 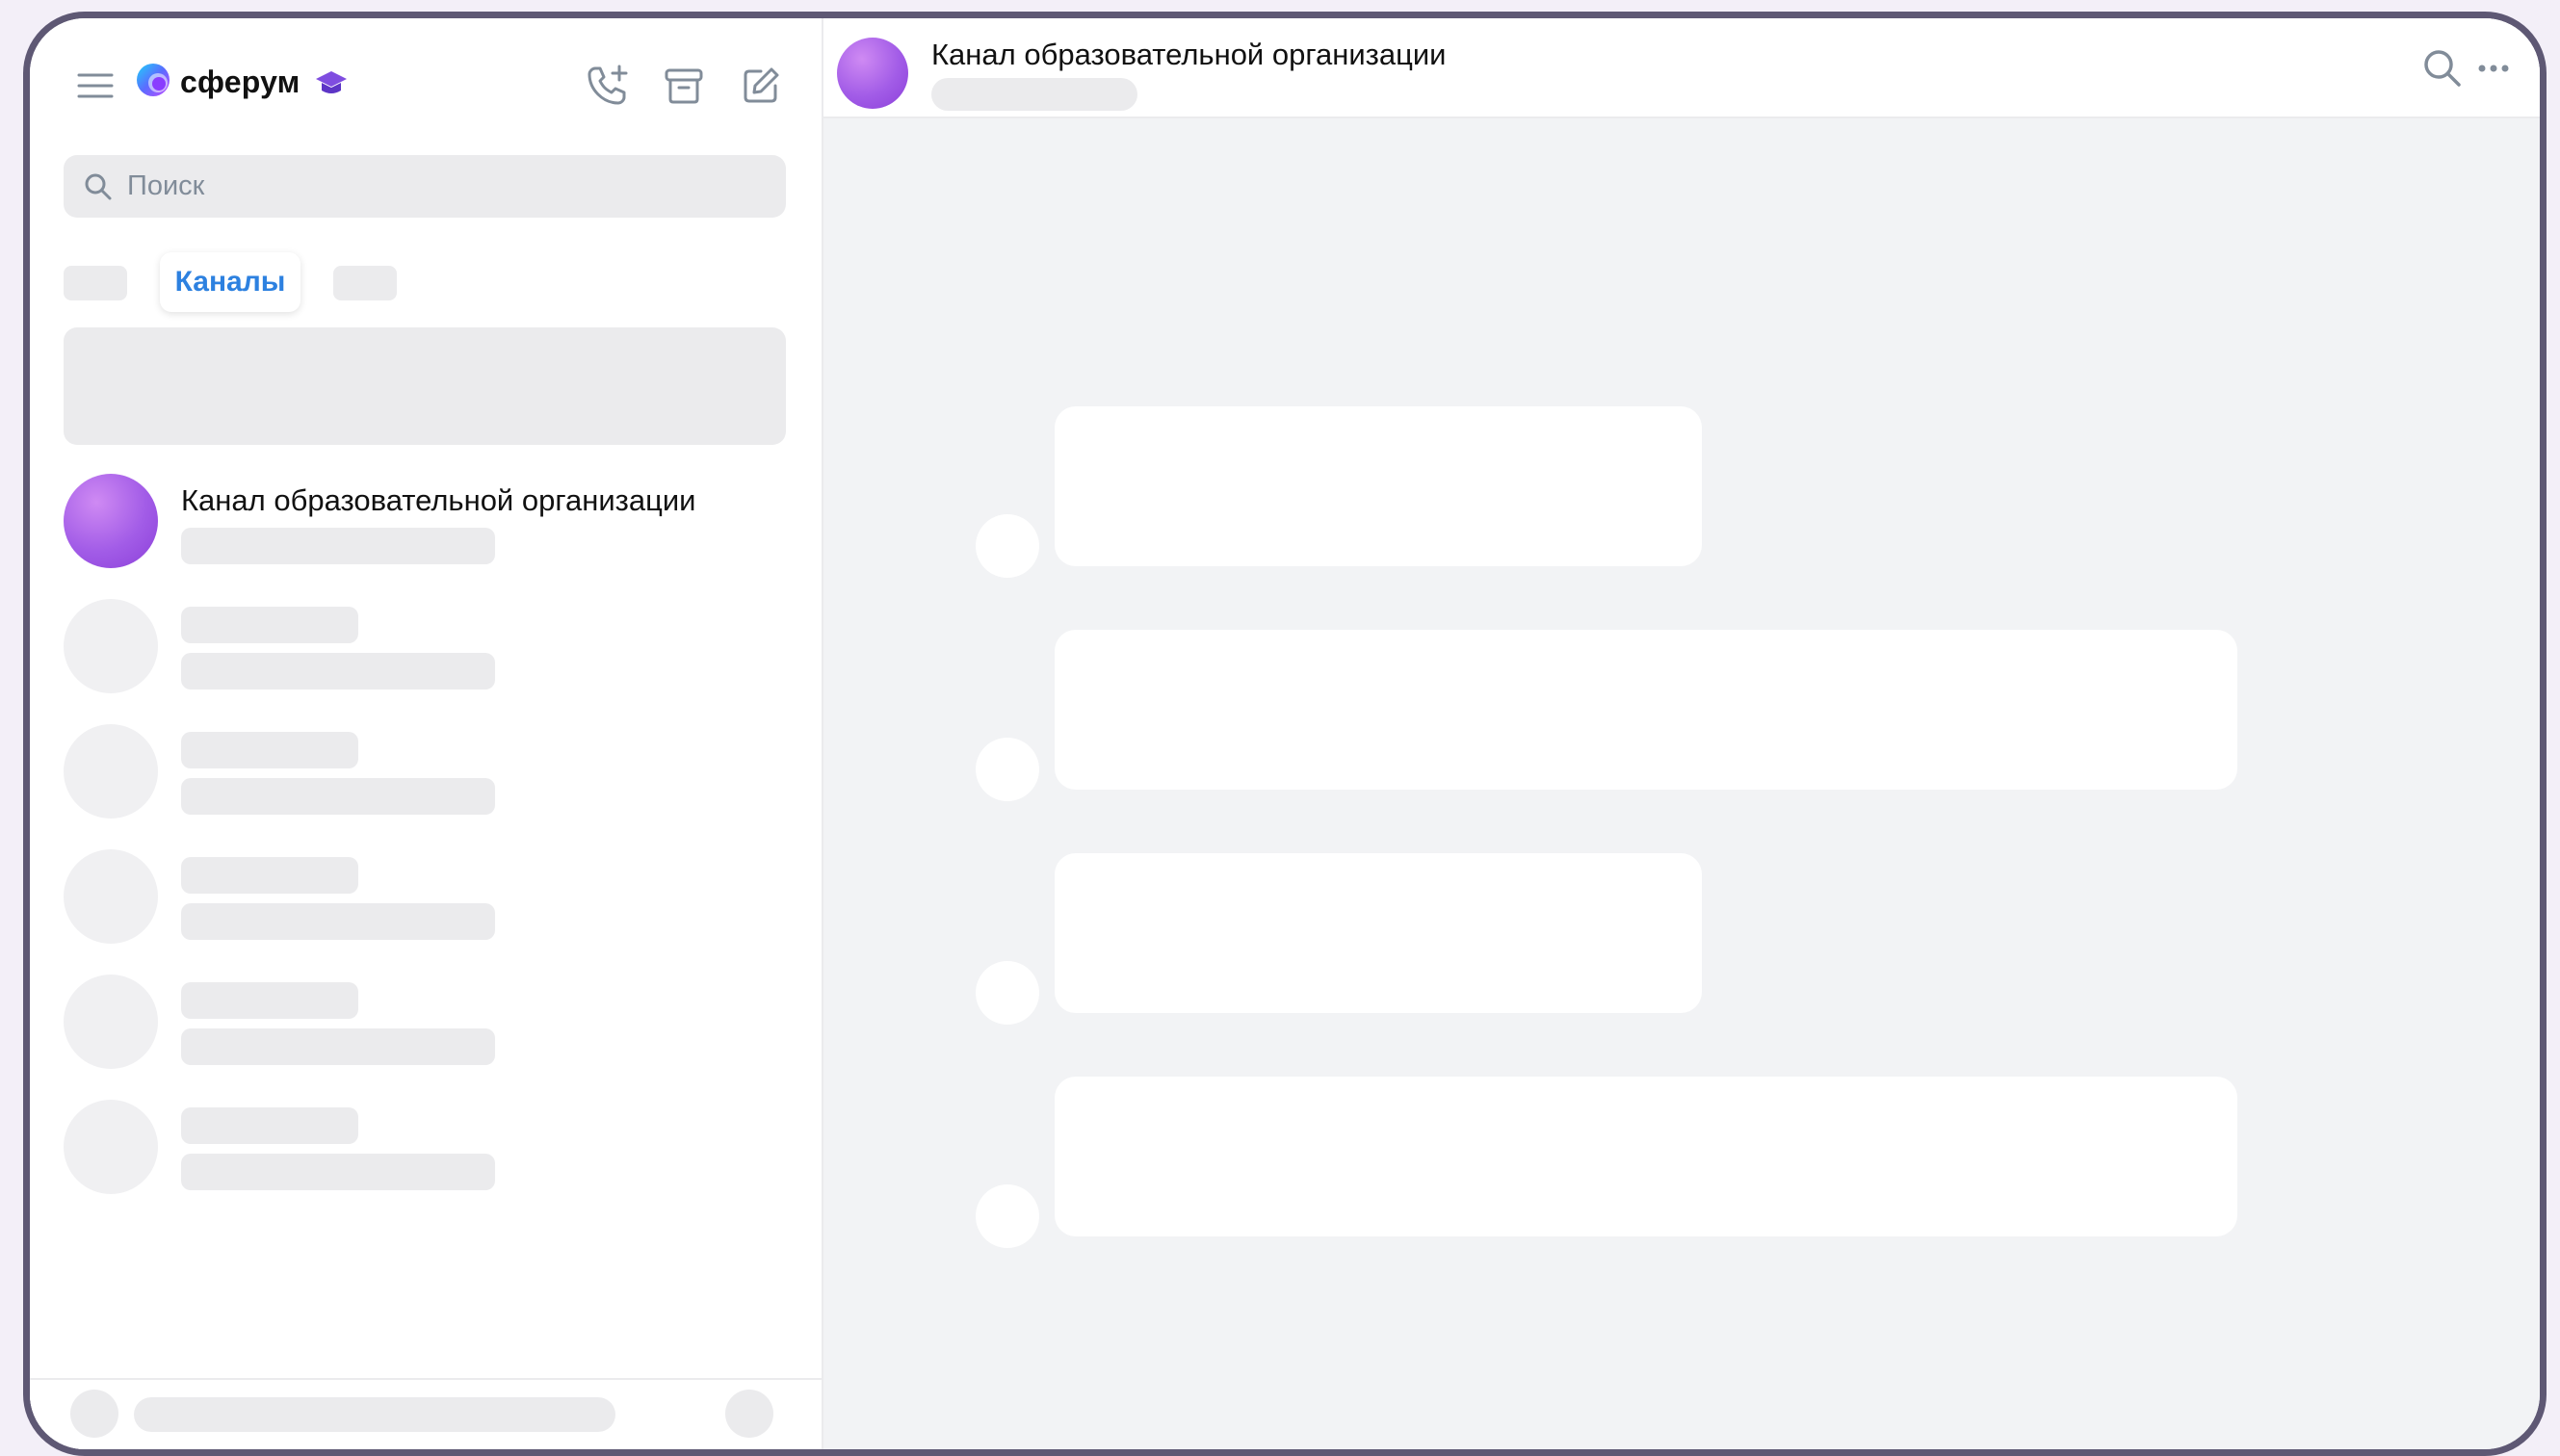 I want to click on header-subtitle-placeholder, so click(x=1034, y=94).